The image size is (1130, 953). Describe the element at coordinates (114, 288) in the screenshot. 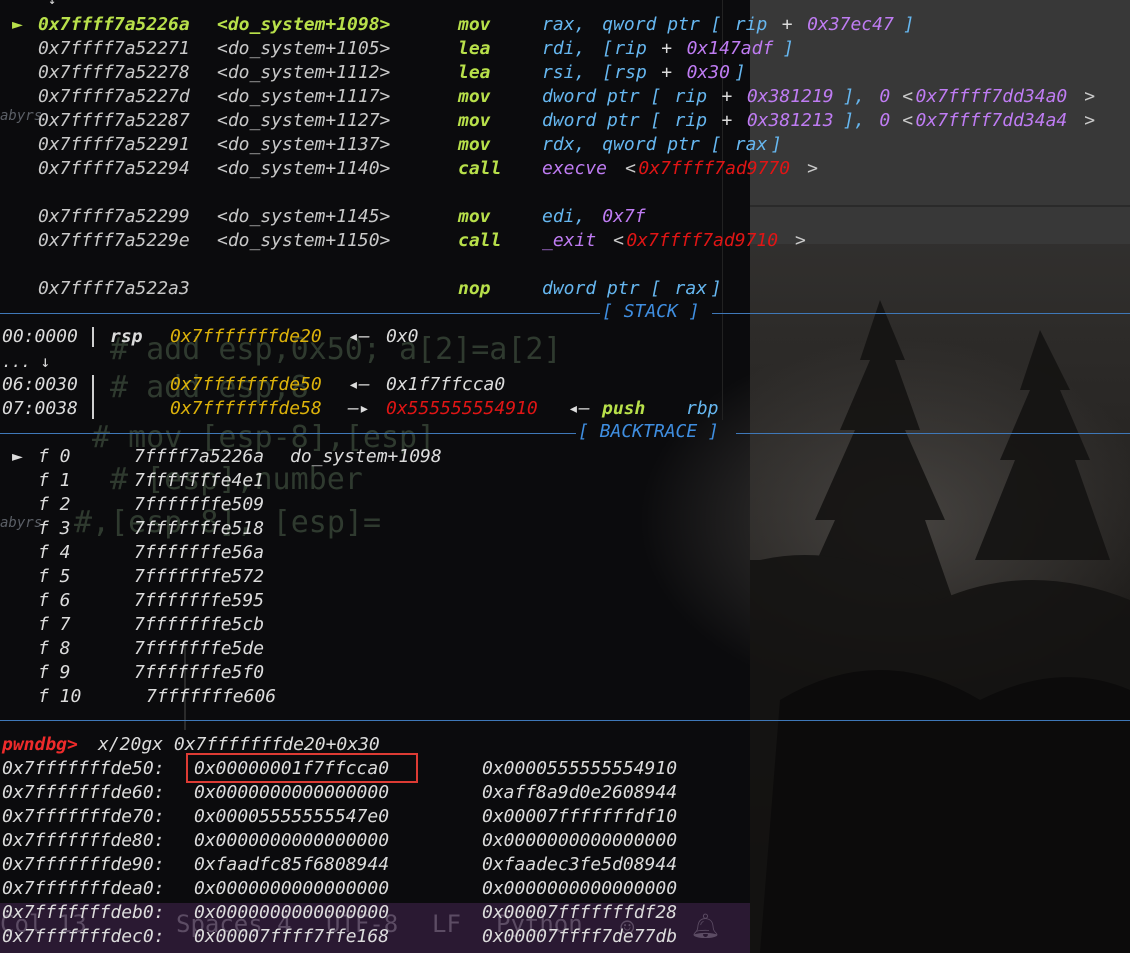

I see `instruction-address: 0x7ffff7a522a3` at that location.